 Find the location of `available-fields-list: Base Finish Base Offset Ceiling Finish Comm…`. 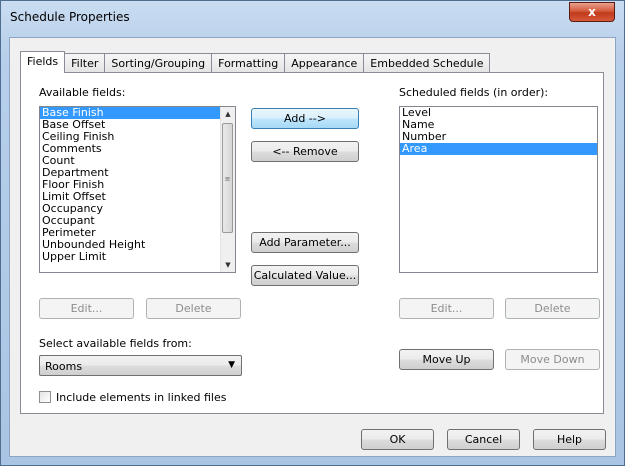

available-fields-list: Base Finish Base Offset Ceiling Finish Comm… is located at coordinates (137, 189).